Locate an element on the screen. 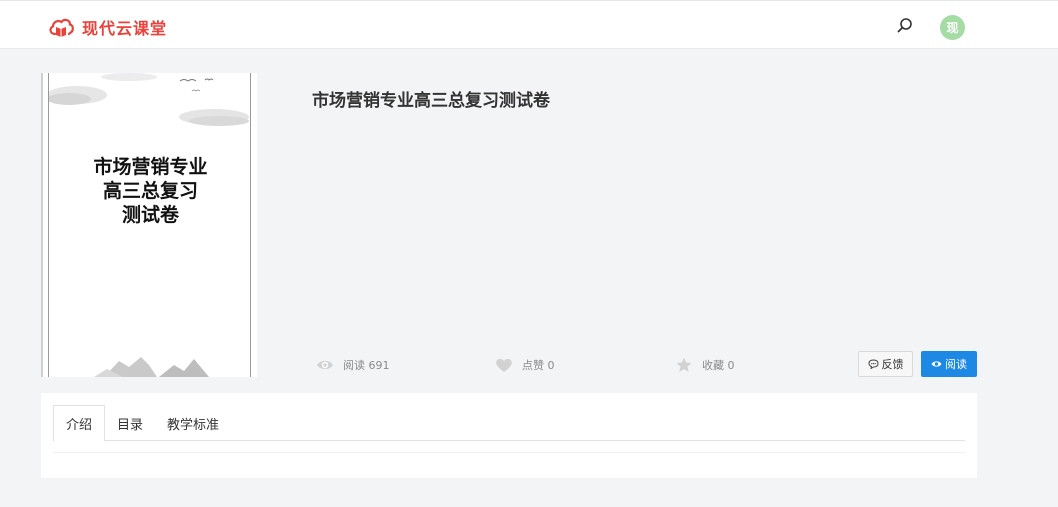  search-icon is located at coordinates (904, 25).